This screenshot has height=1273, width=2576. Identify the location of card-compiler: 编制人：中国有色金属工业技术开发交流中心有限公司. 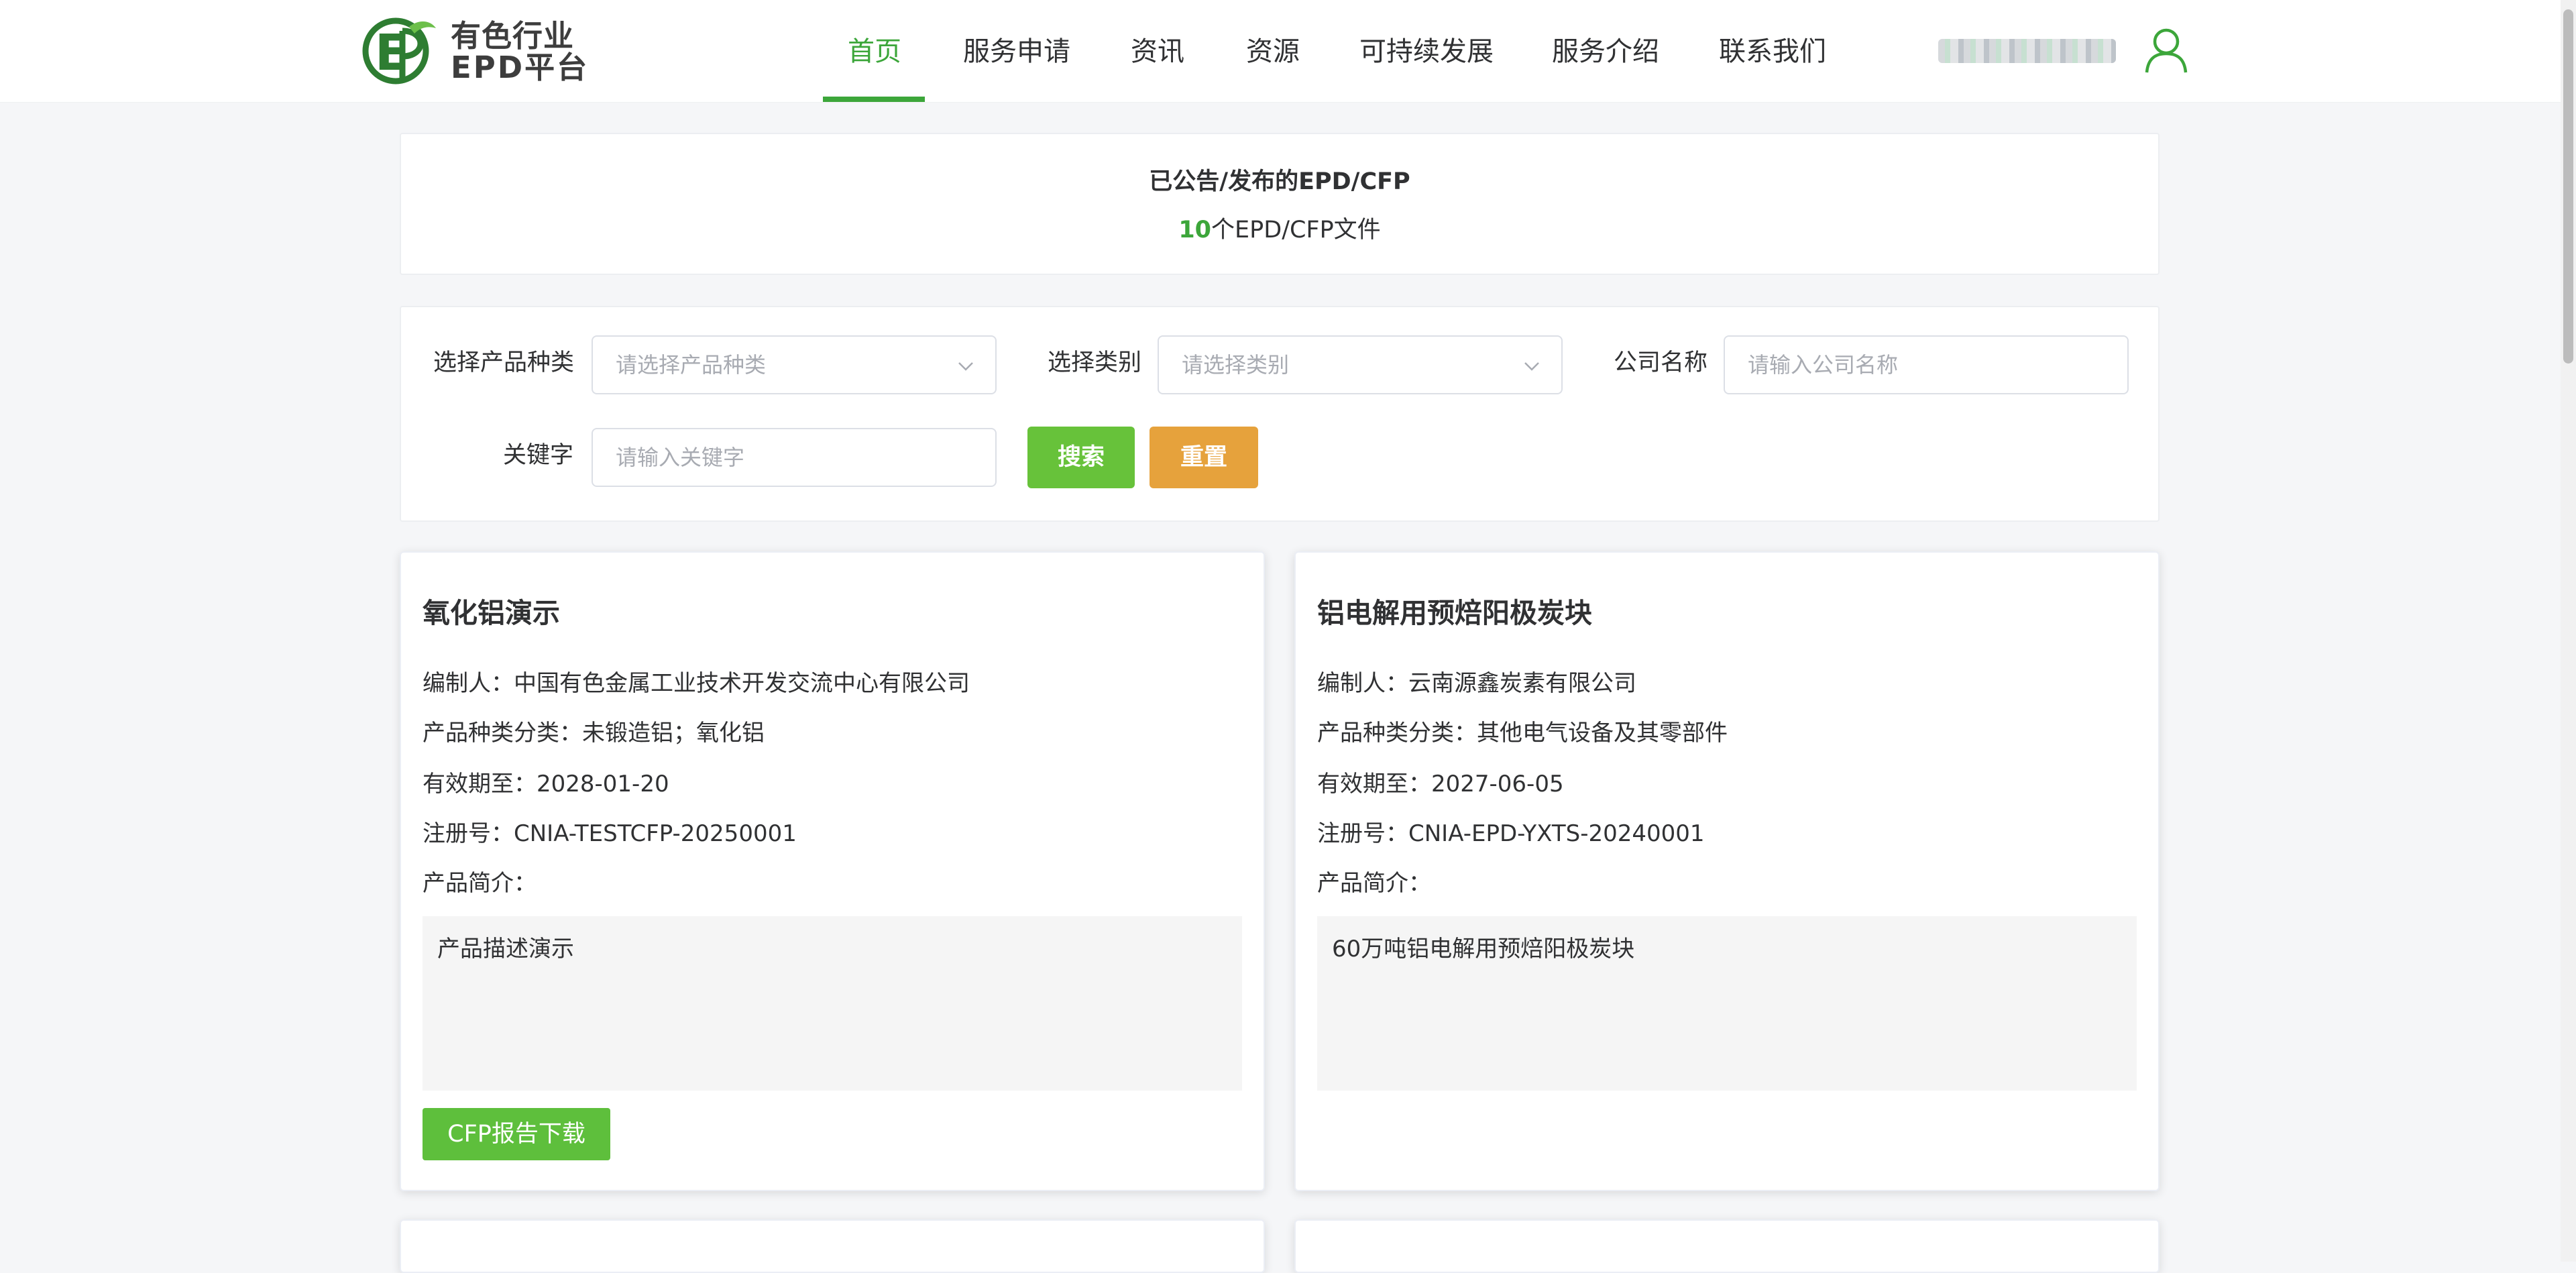
(696, 683).